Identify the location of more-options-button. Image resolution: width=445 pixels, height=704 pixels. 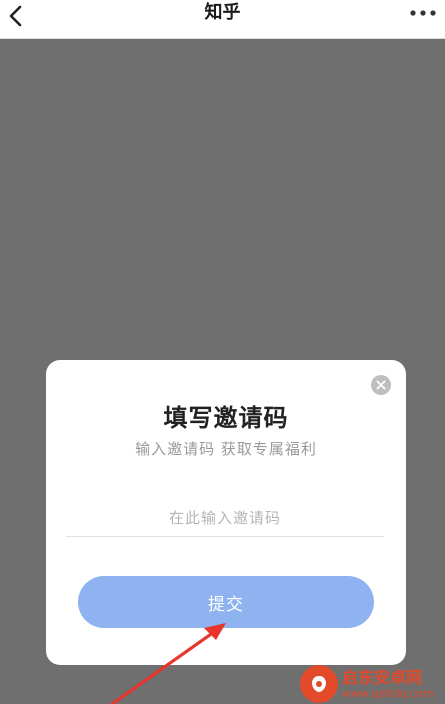
(423, 13).